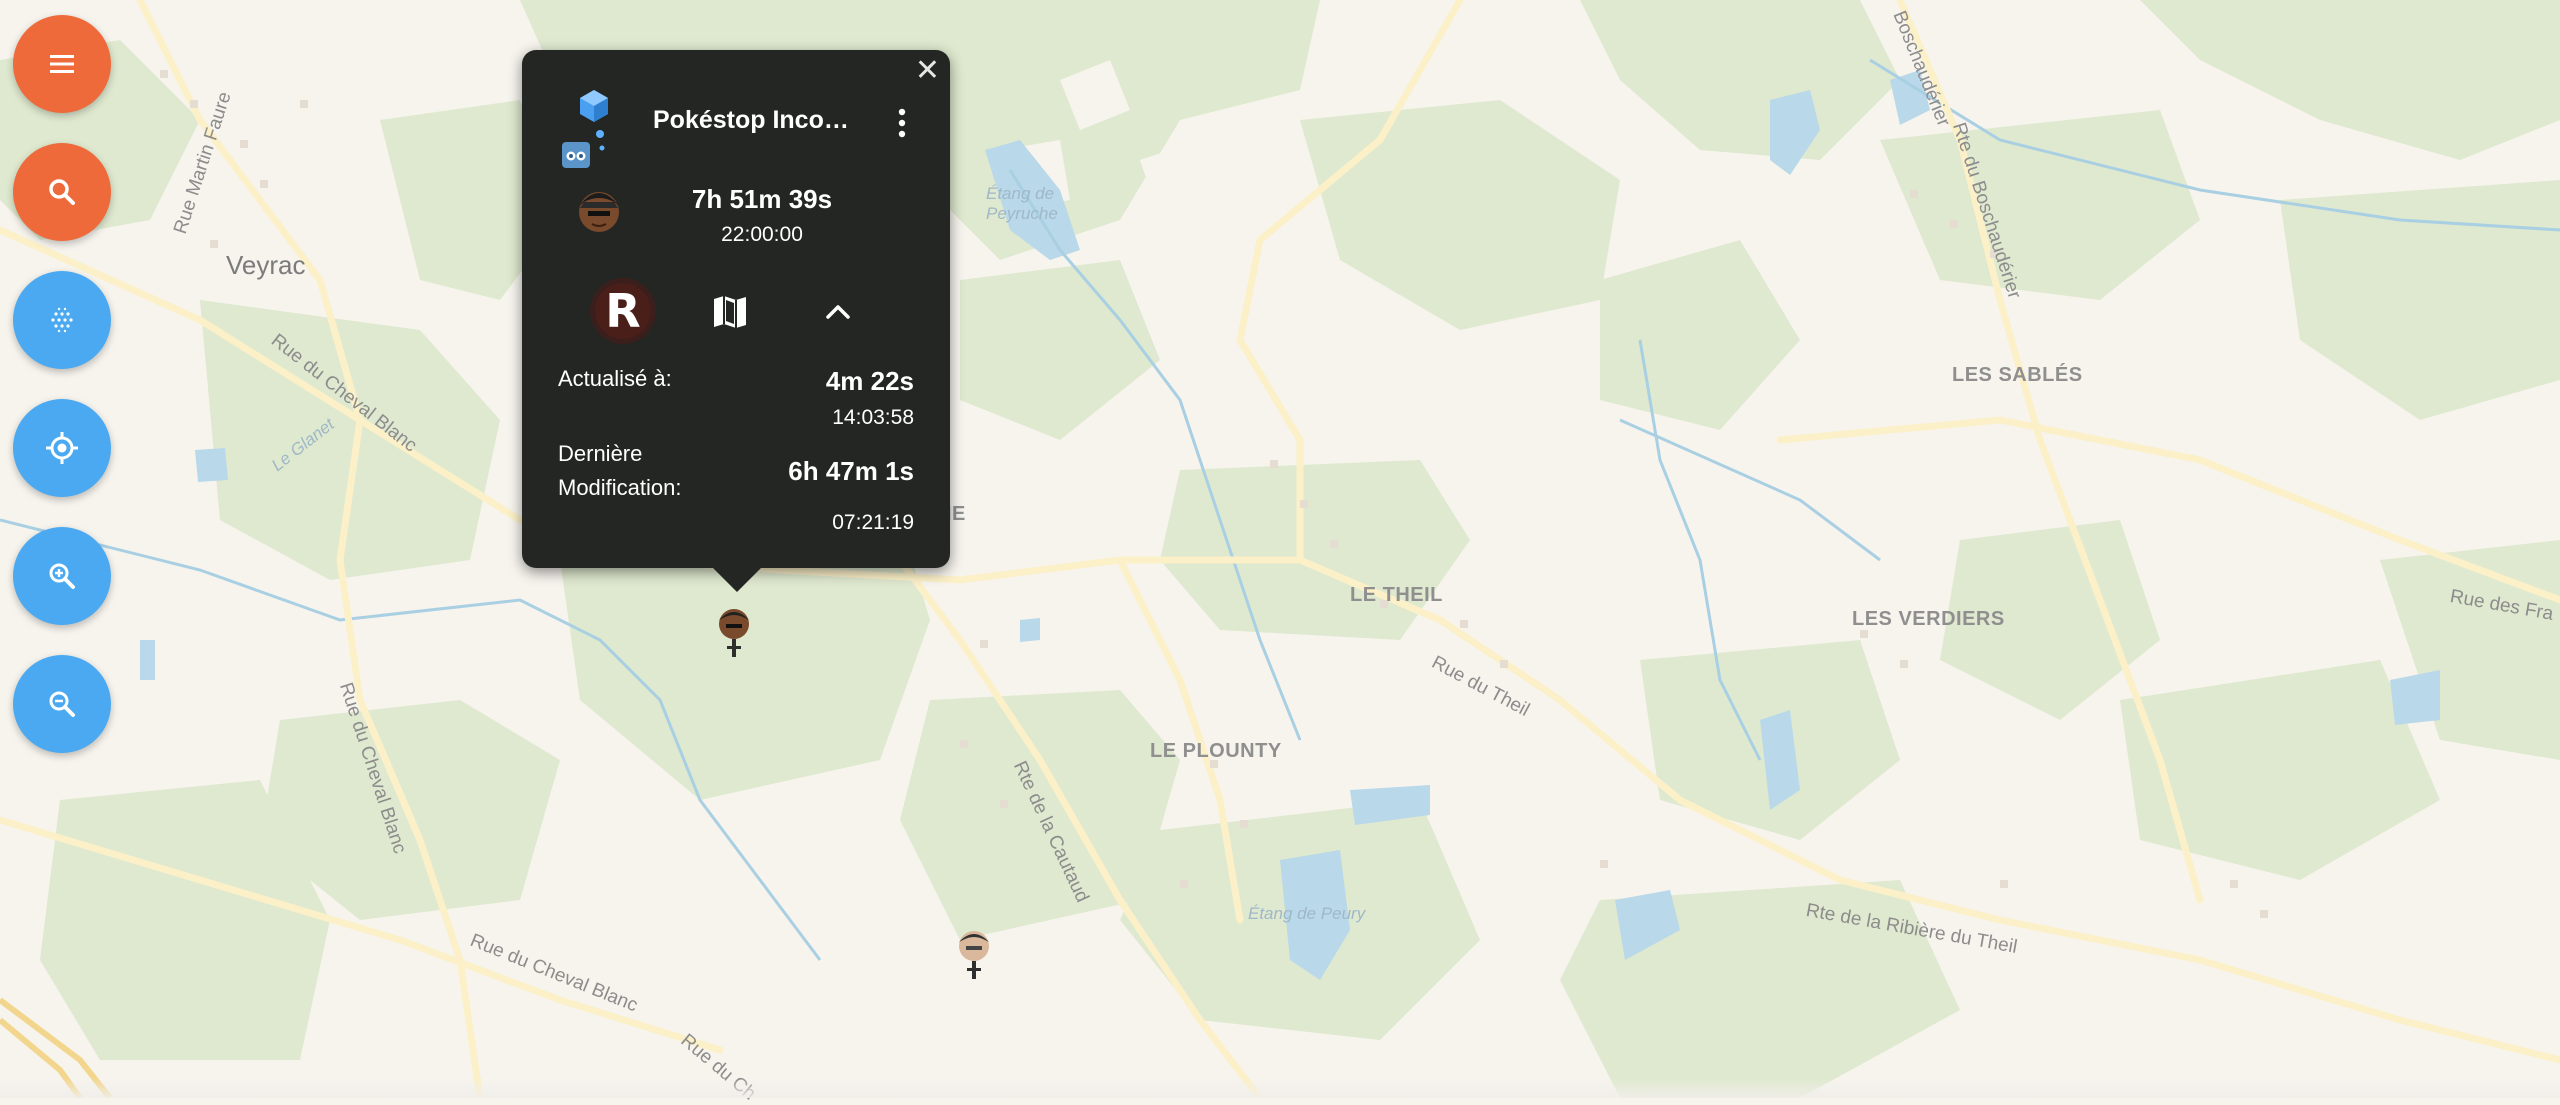 This screenshot has width=2560, height=1105. Describe the element at coordinates (762, 234) in the screenshot. I see `invasion-end-time: 22:00:00` at that location.